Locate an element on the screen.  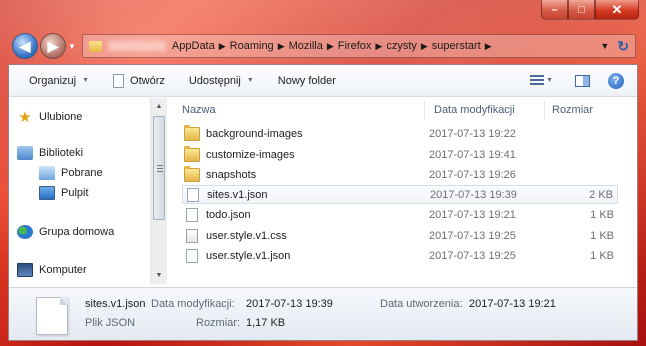
window-controls: – □ ✕ is located at coordinates (590, 10).